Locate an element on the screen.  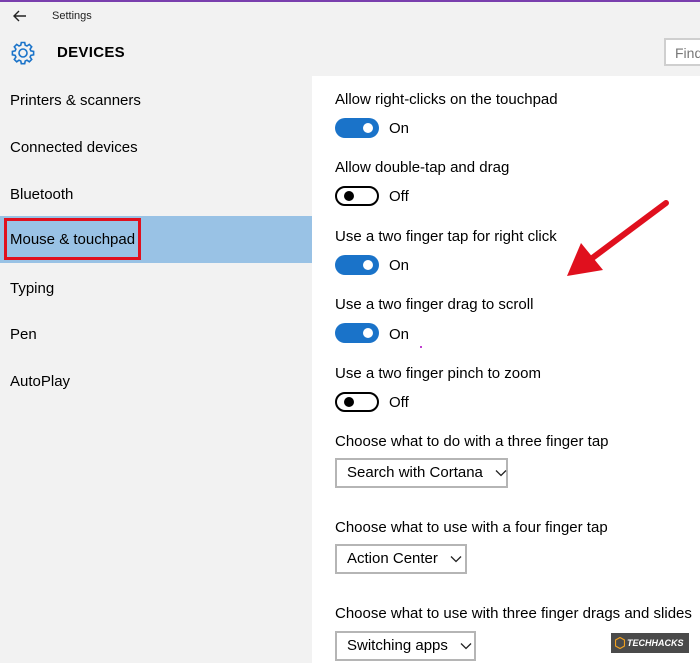
three-finger-tap-value: Search with Cortana is located at coordinates (415, 472).